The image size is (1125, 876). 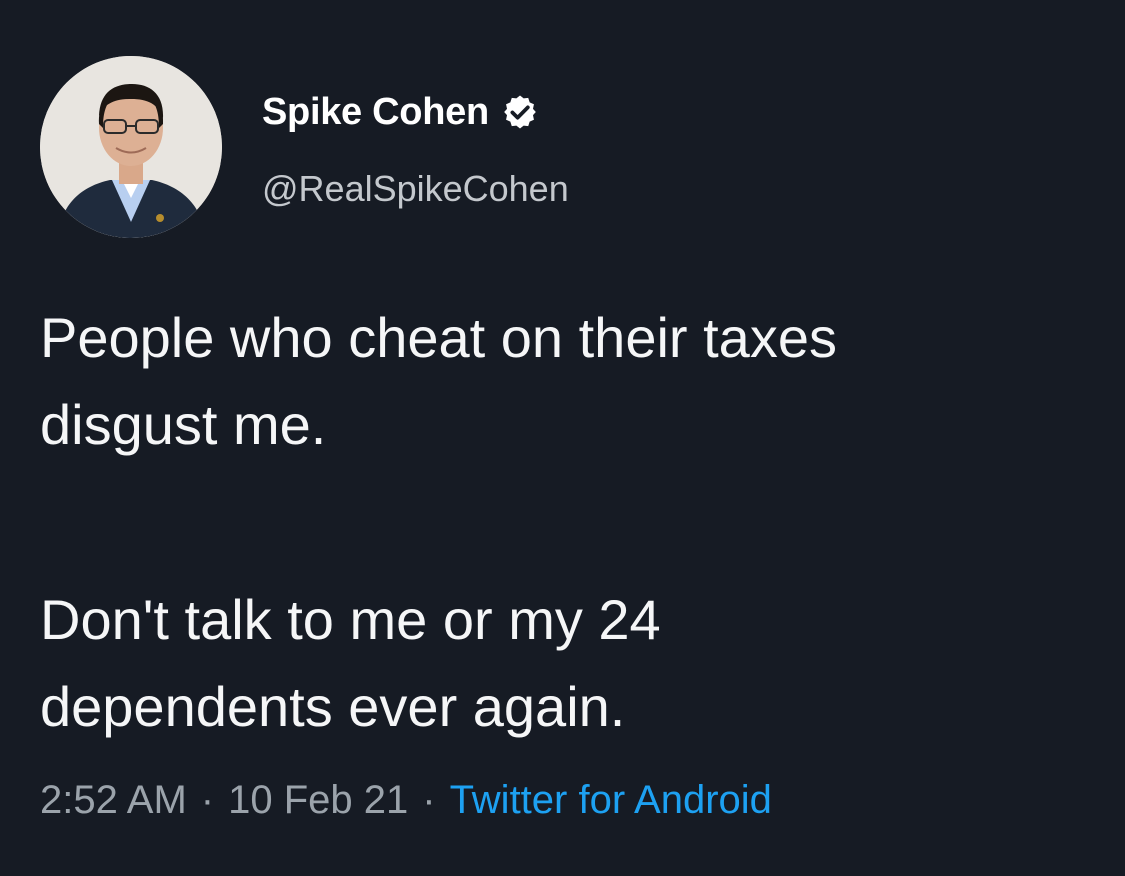 I want to click on tweet-text-line: Don't talk to me or my 24, so click(x=350, y=619).